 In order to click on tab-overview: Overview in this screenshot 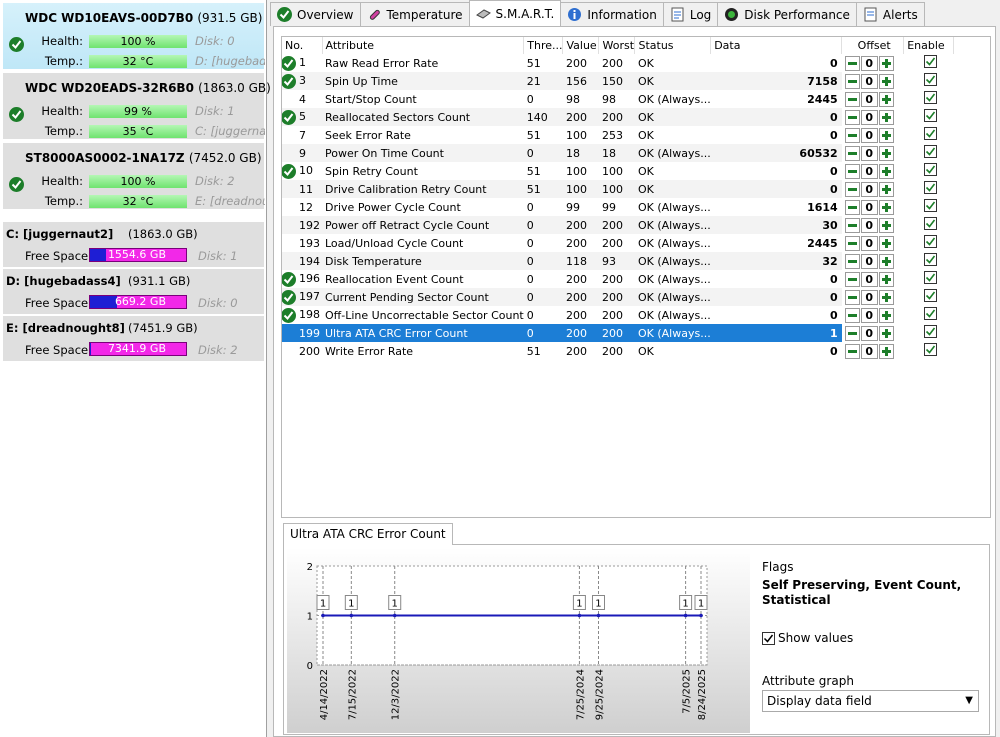, I will do `click(315, 14)`.